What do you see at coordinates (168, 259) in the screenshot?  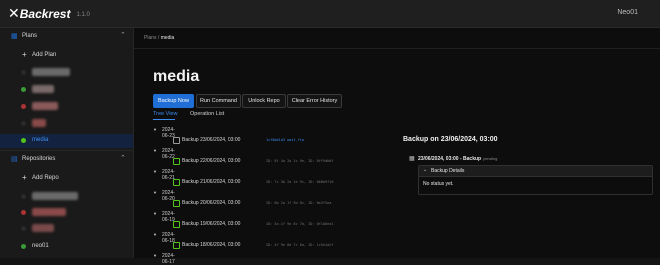 I see `day-label: 2024-06-17` at bounding box center [168, 259].